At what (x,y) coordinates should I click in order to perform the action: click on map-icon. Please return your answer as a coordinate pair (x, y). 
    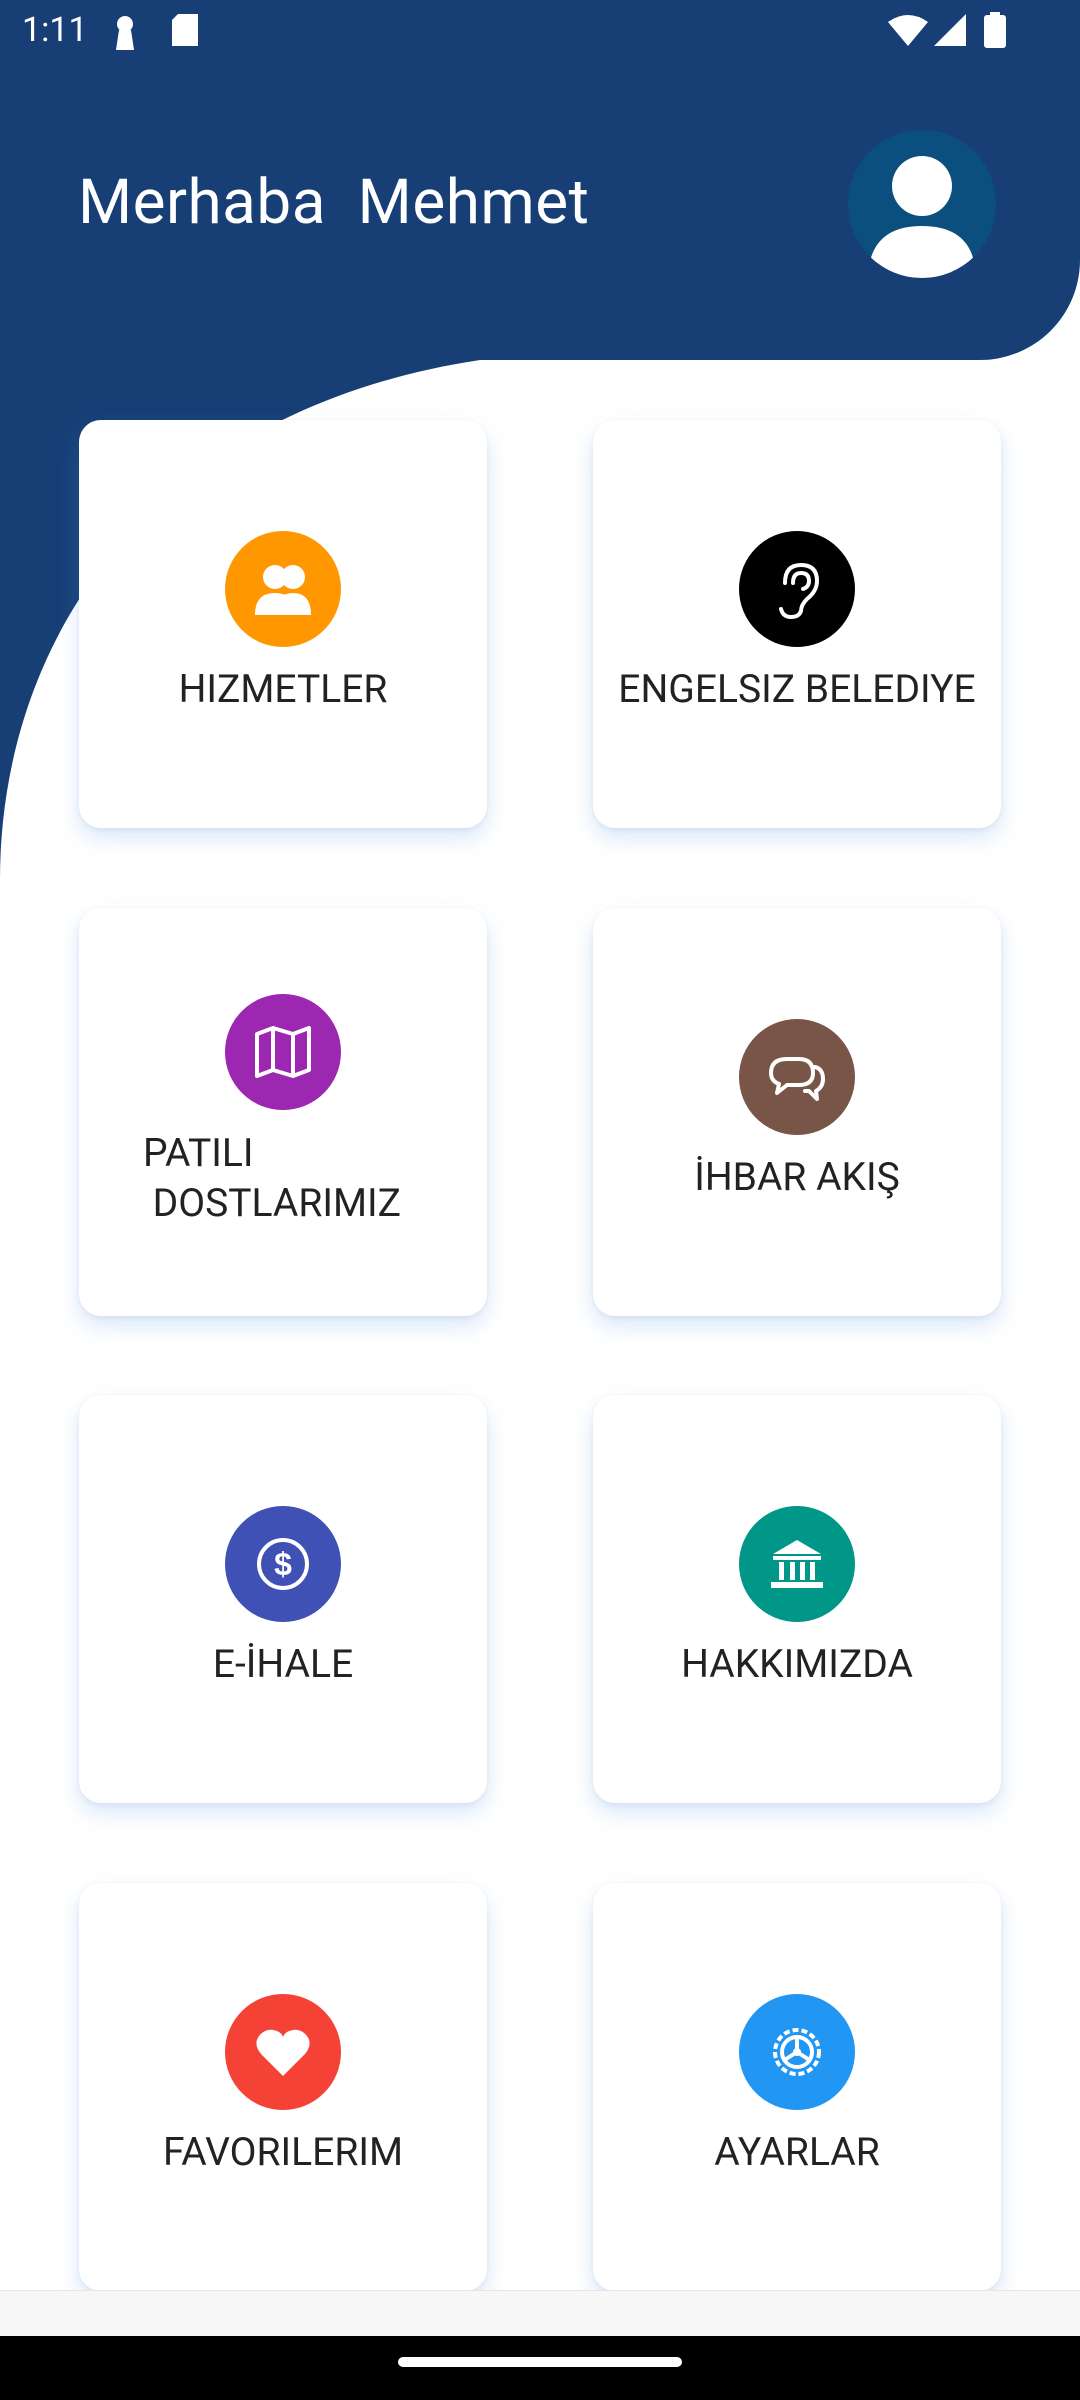
    Looking at the image, I should click on (283, 1052).